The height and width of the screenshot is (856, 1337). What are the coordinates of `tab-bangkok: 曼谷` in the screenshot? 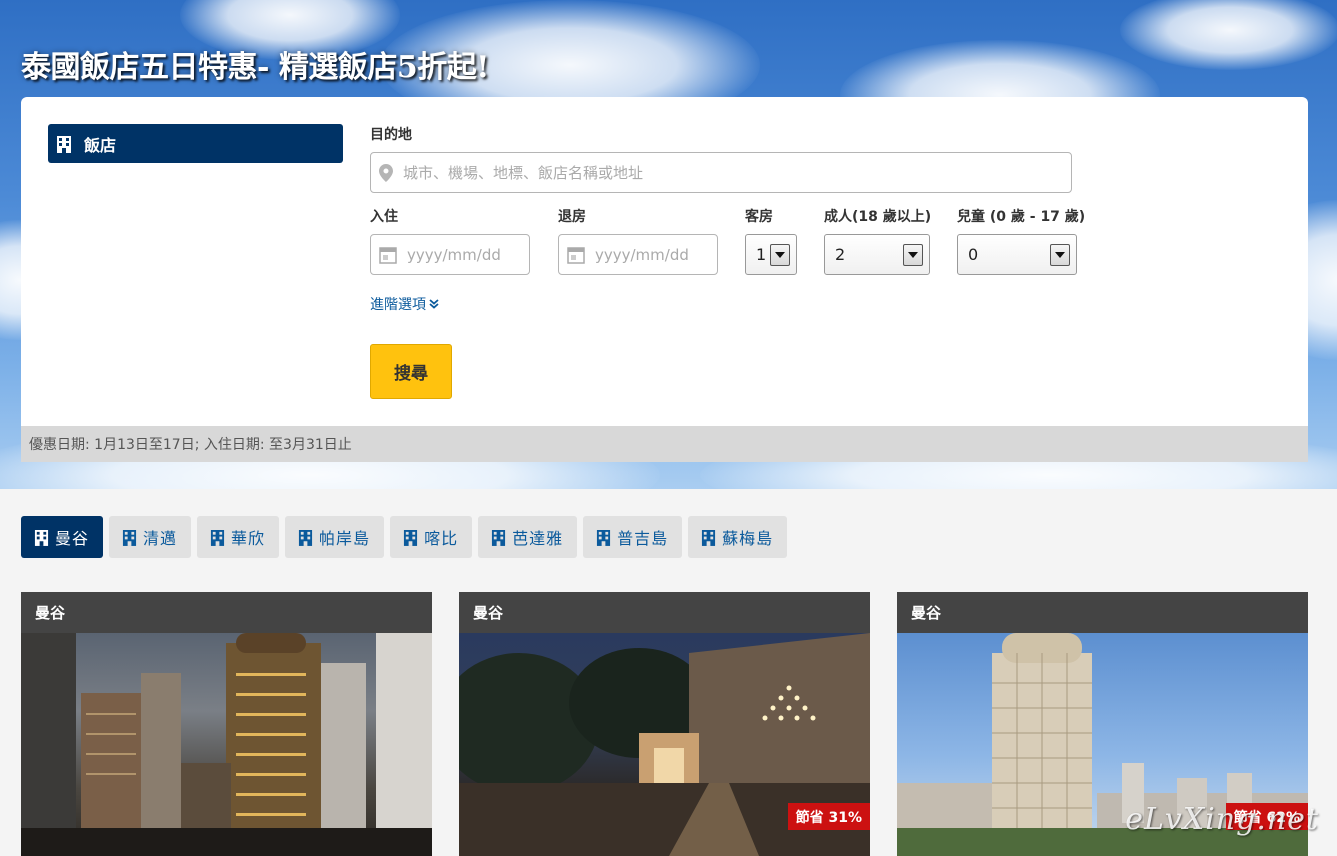 It's located at (62, 537).